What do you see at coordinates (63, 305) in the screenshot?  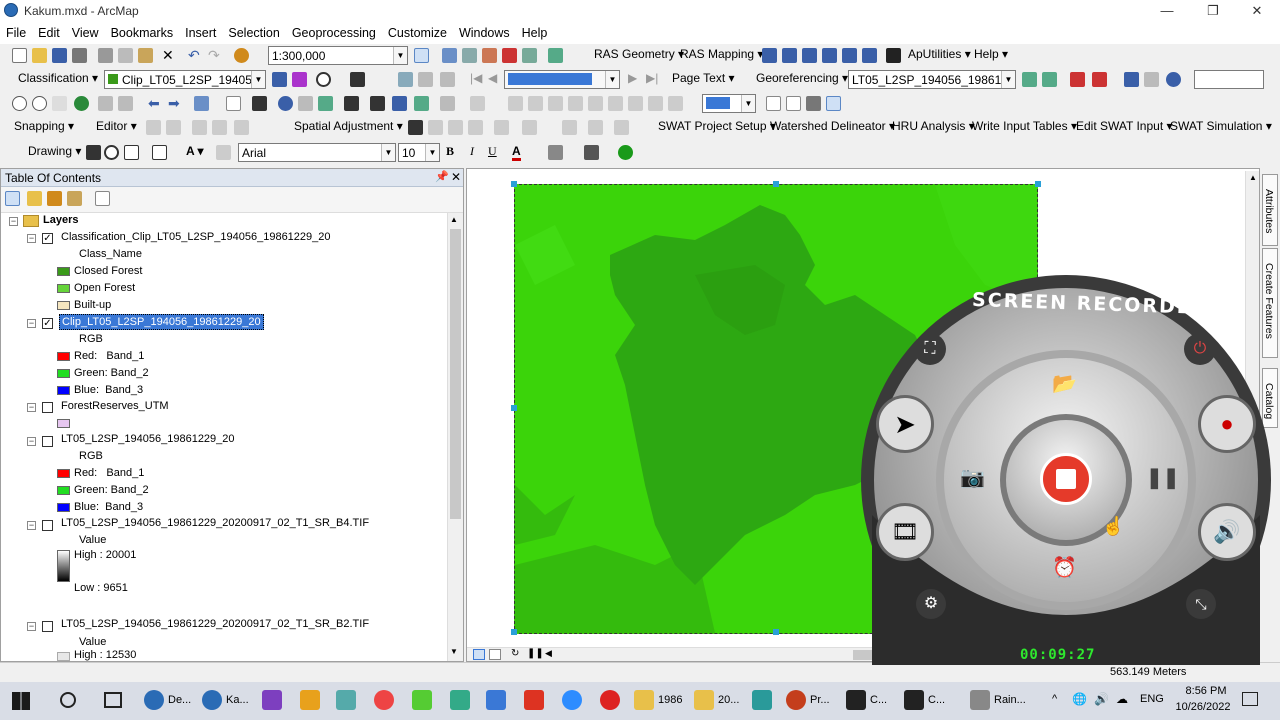 I see `built-up-swatch` at bounding box center [63, 305].